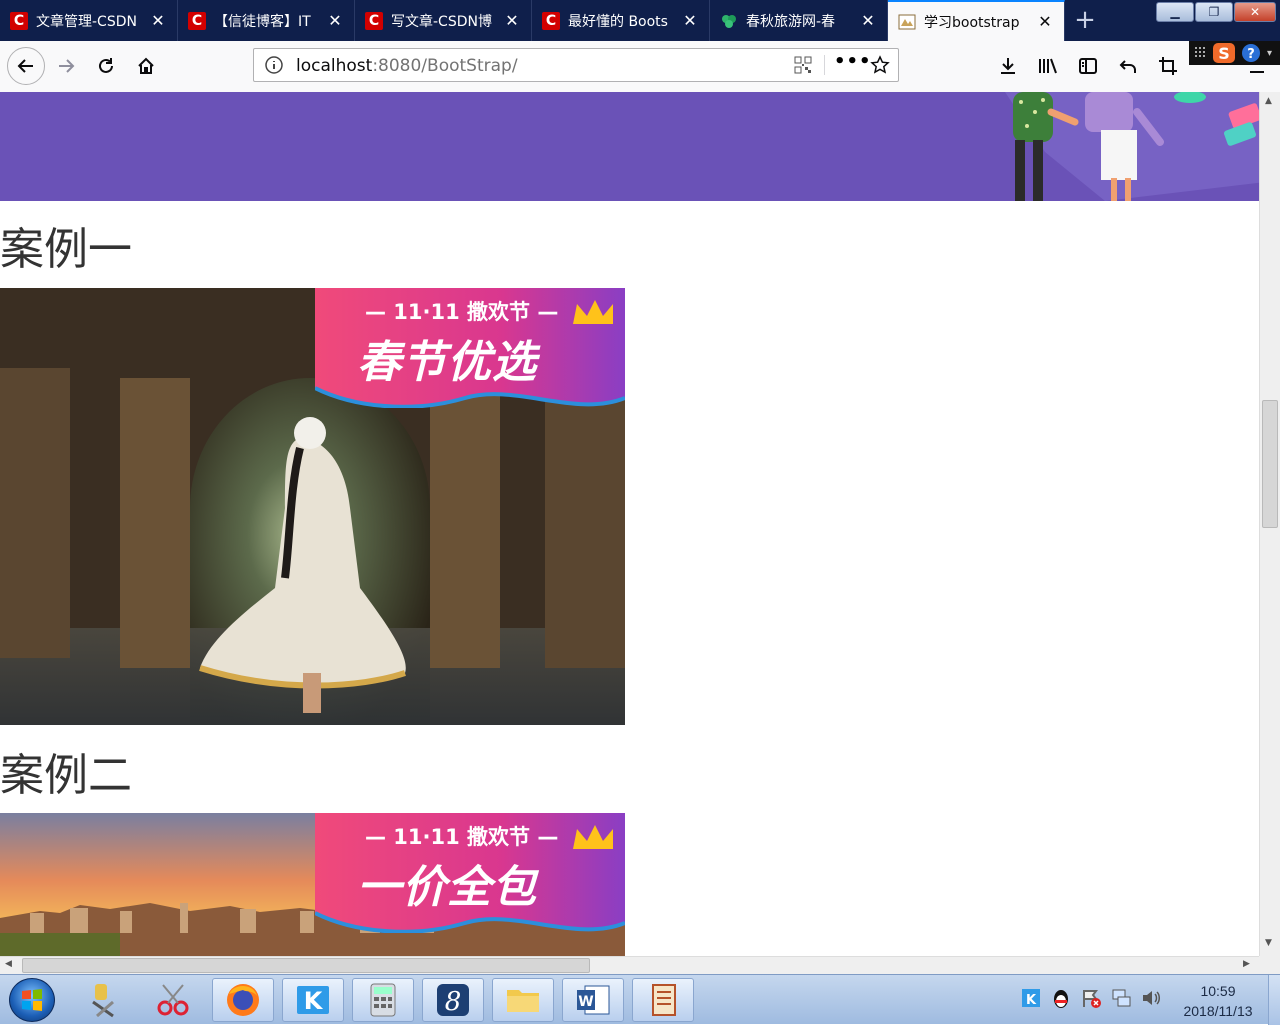  I want to click on url-separator, so click(824, 65).